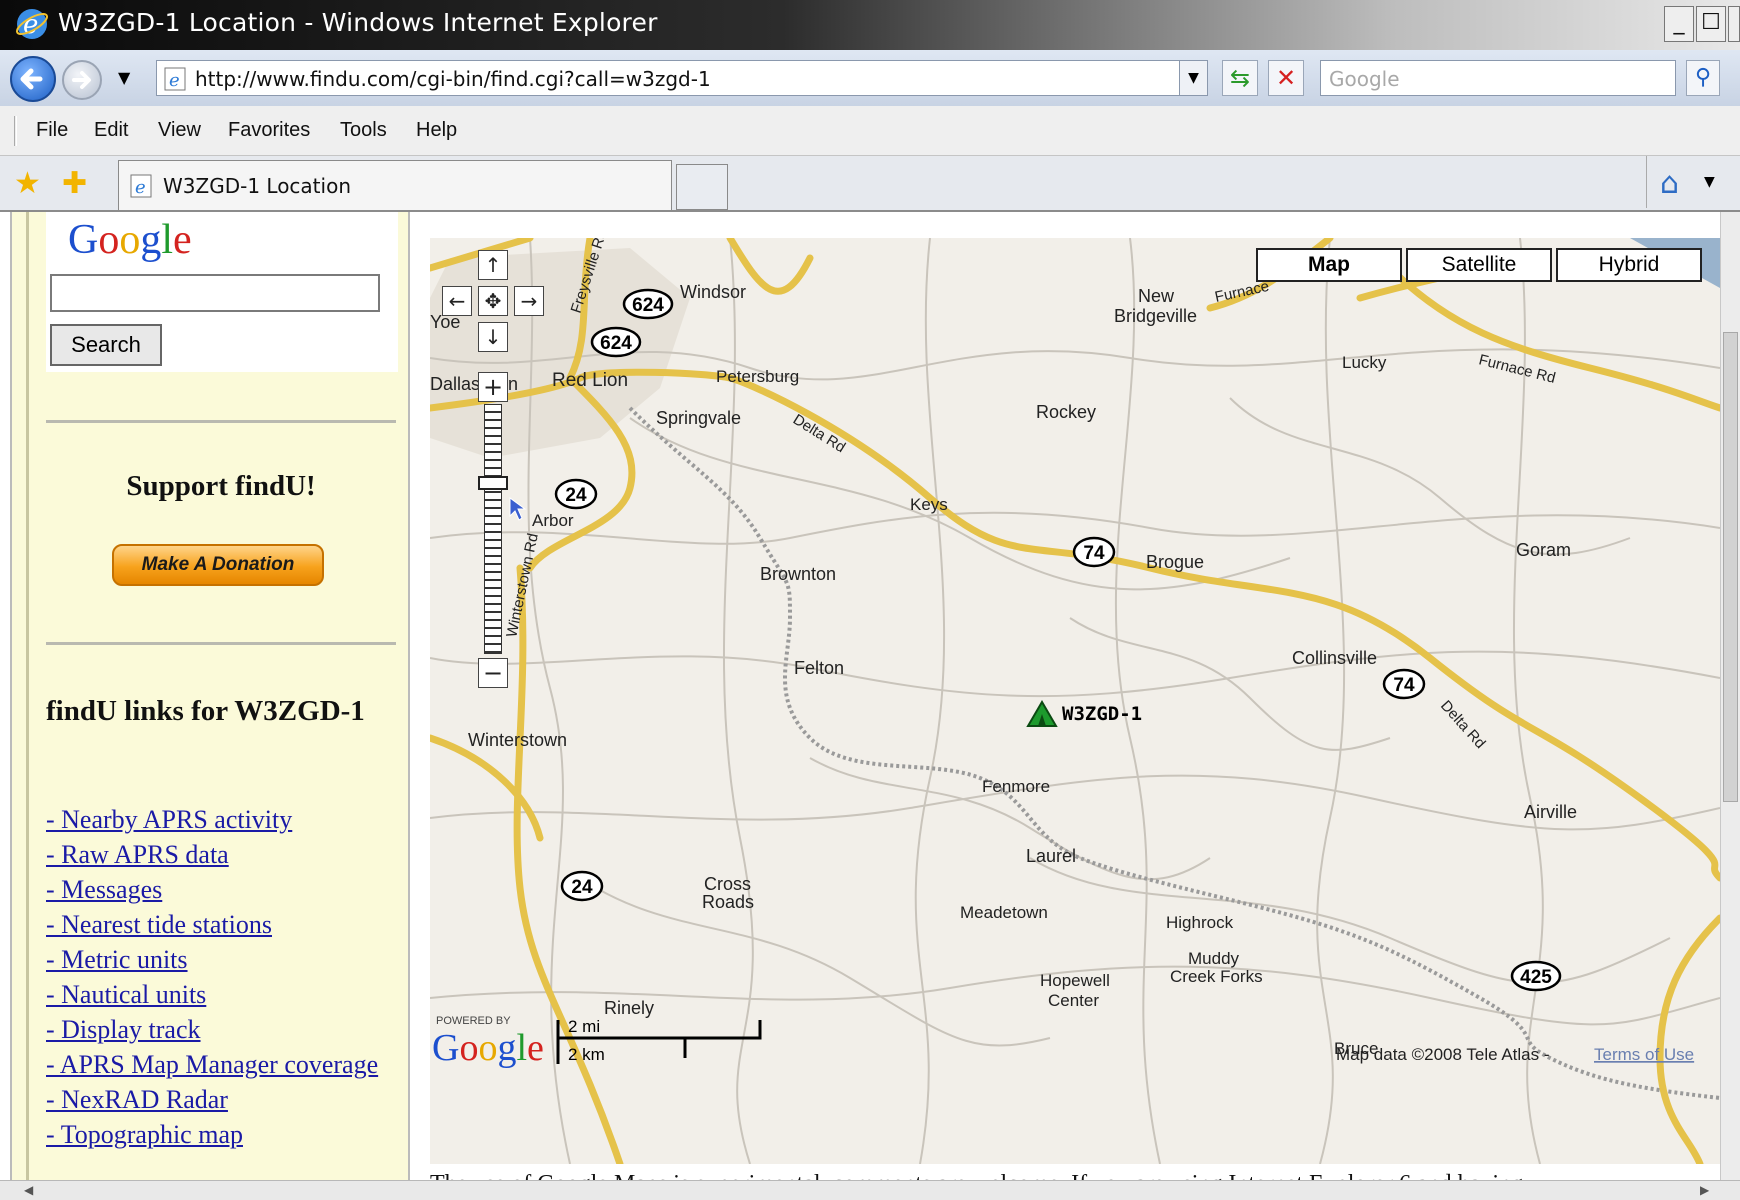 The height and width of the screenshot is (1200, 1740). What do you see at coordinates (702, 187) in the screenshot?
I see `new-tab-button` at bounding box center [702, 187].